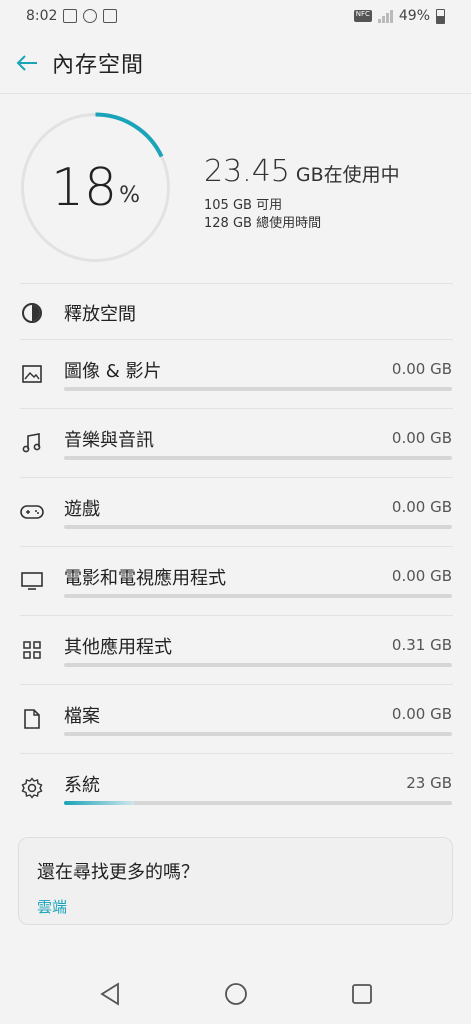 Image resolution: width=471 pixels, height=1024 pixels. I want to click on status-right: NFC 49%, so click(399, 16).